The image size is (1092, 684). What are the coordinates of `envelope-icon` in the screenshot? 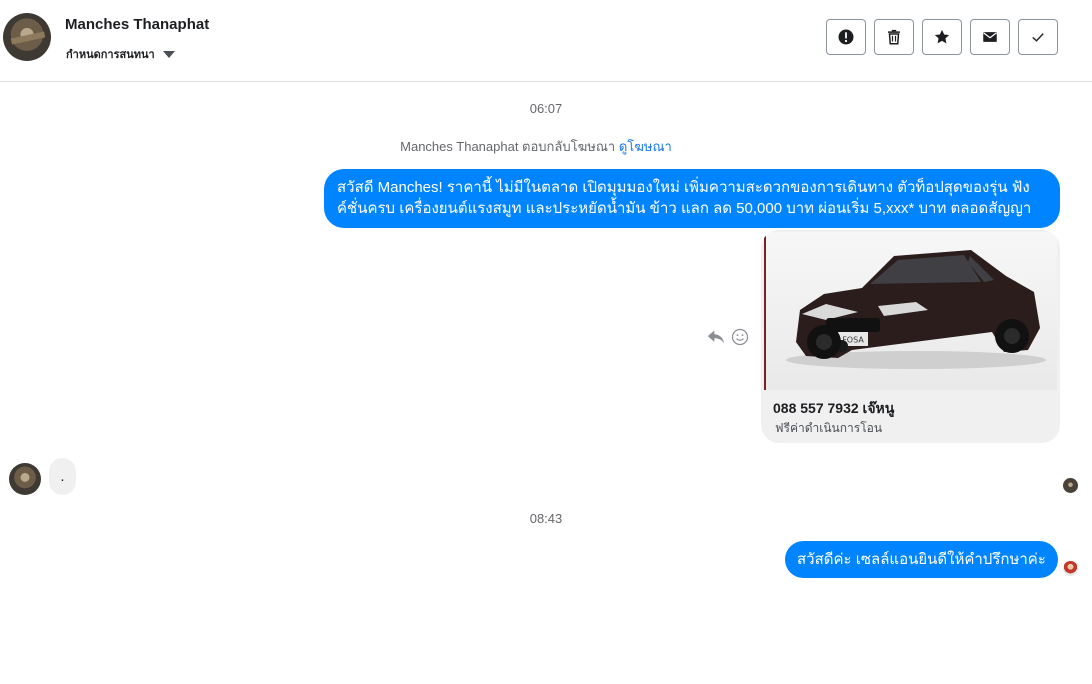 It's located at (990, 37).